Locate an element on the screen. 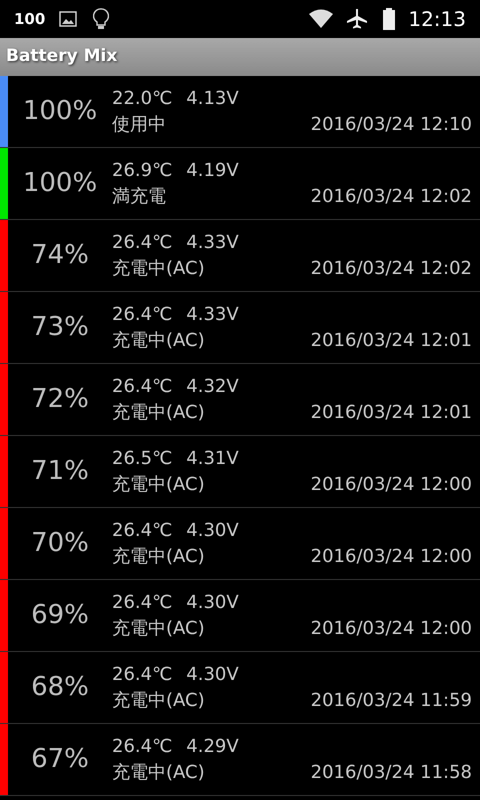 The image size is (480, 800). battery-log-item: 70% 26.4℃ 4.30V 充電中(AC) 2016/03/24 12:00 is located at coordinates (240, 544).